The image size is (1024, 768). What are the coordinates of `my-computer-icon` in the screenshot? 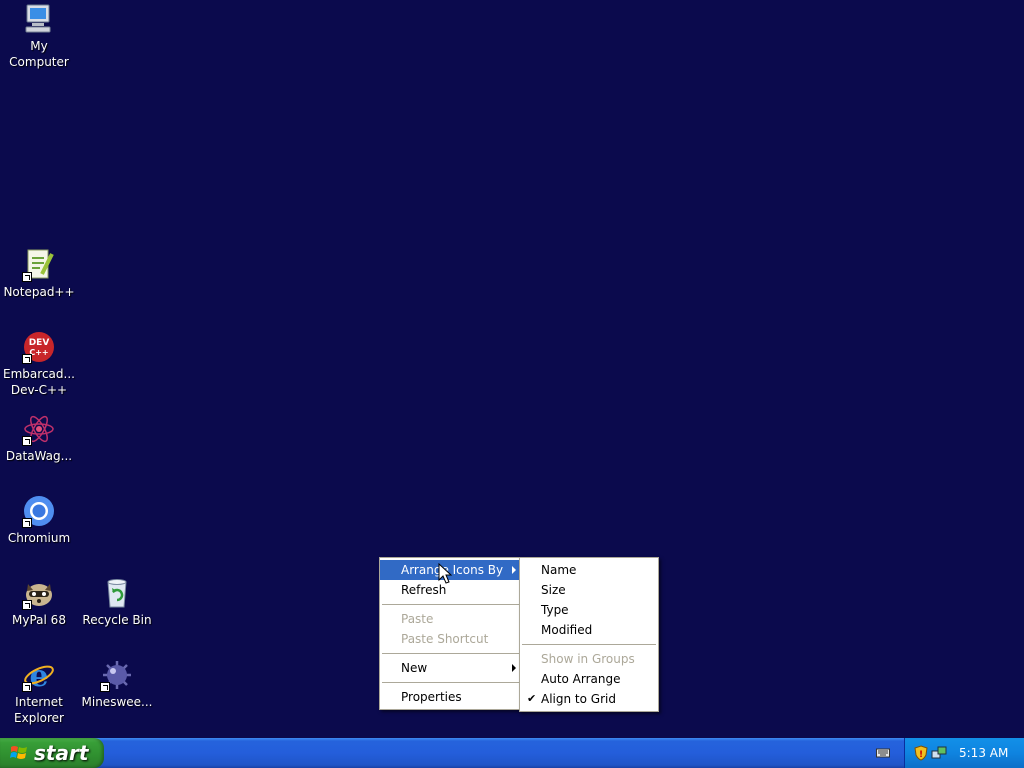 It's located at (39, 19).